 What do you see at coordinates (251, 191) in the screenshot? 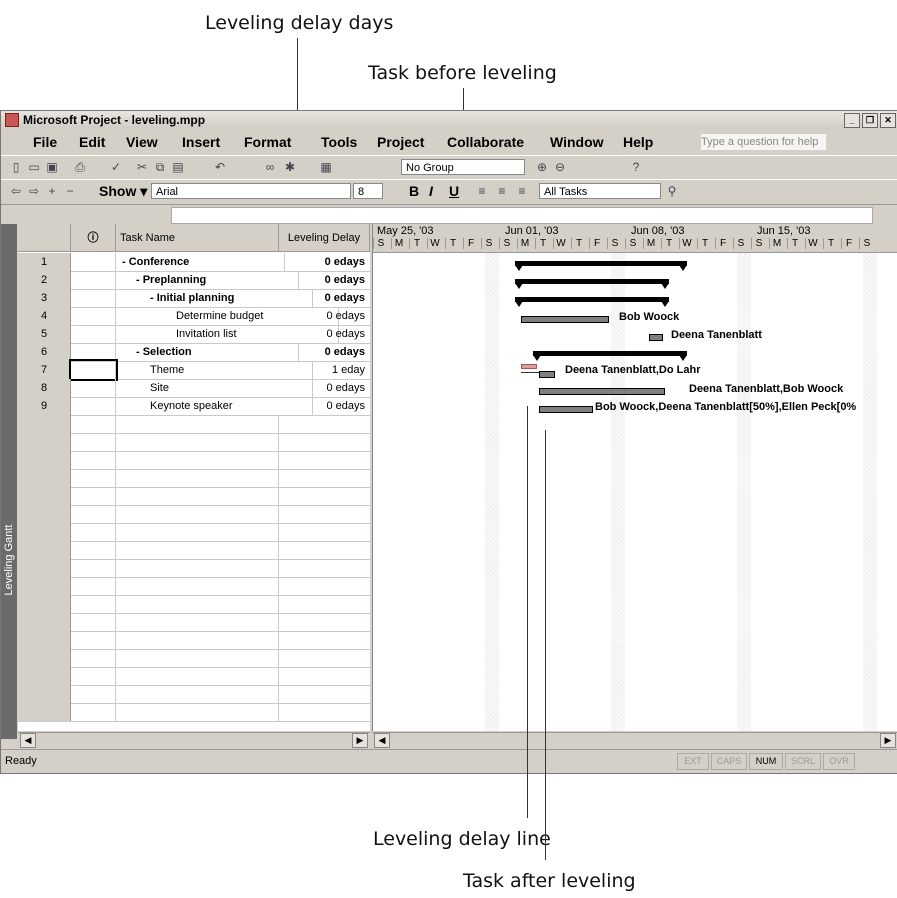
I see `font-select: Arial` at bounding box center [251, 191].